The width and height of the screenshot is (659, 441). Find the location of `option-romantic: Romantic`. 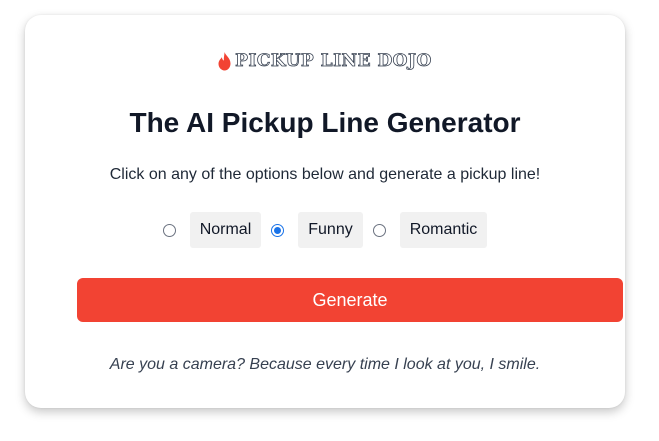

option-romantic: Romantic is located at coordinates (430, 230).